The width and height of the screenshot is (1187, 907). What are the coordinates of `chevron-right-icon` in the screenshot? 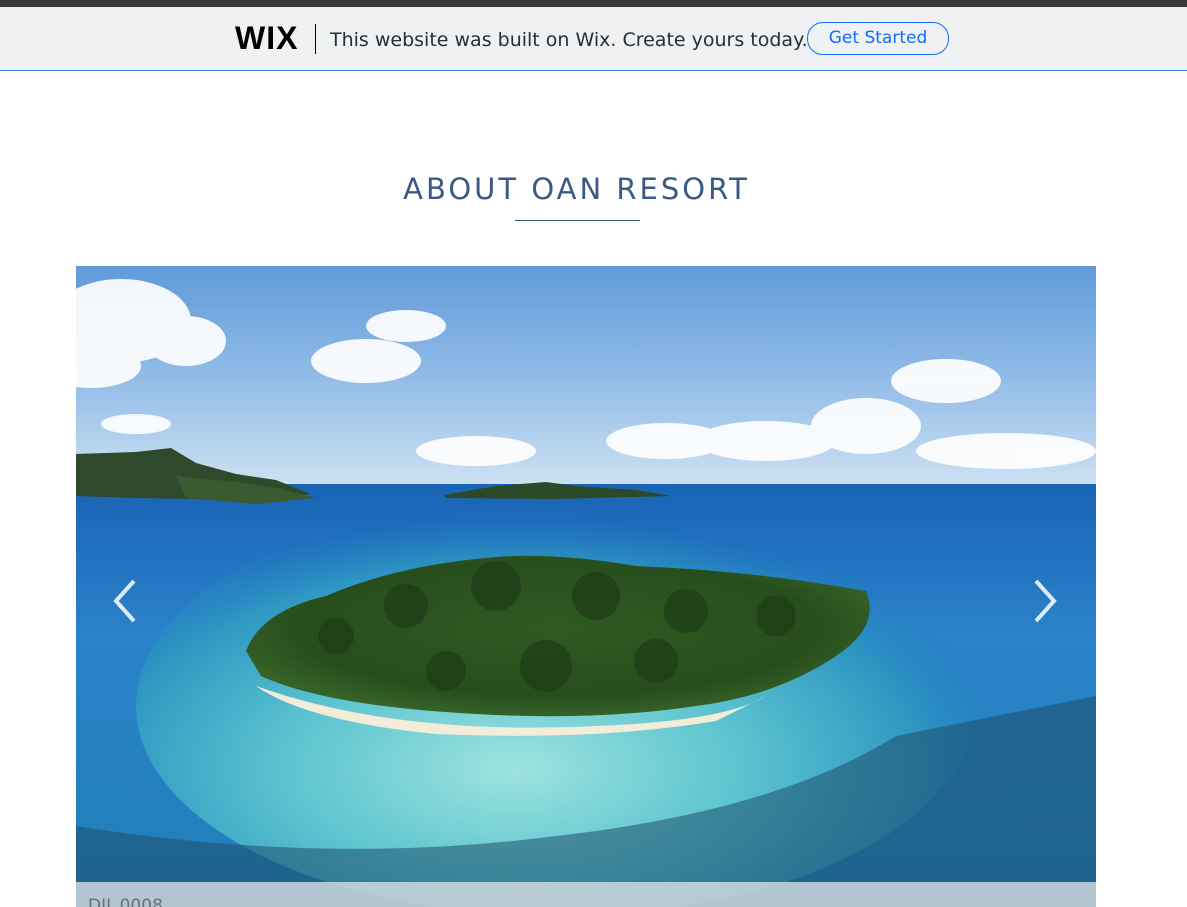 It's located at (1045, 601).